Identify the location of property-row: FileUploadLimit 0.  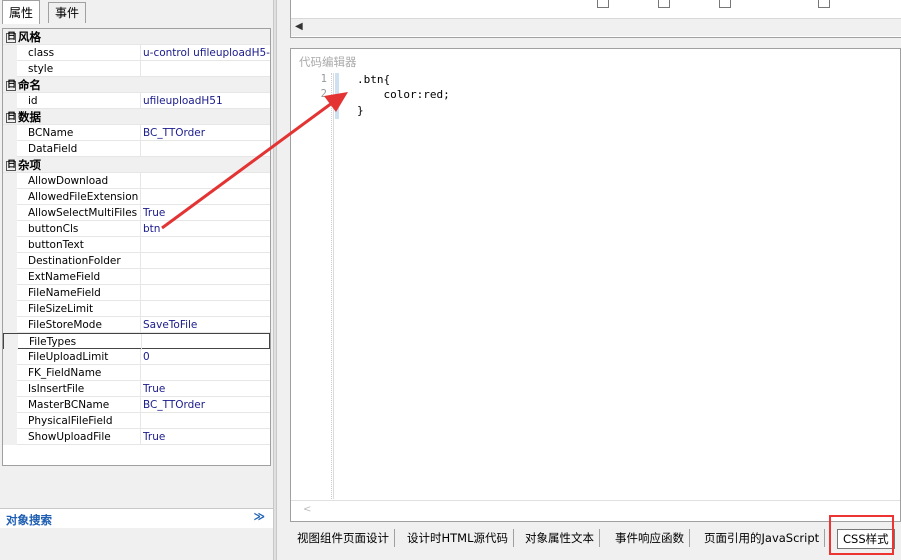
(136, 357).